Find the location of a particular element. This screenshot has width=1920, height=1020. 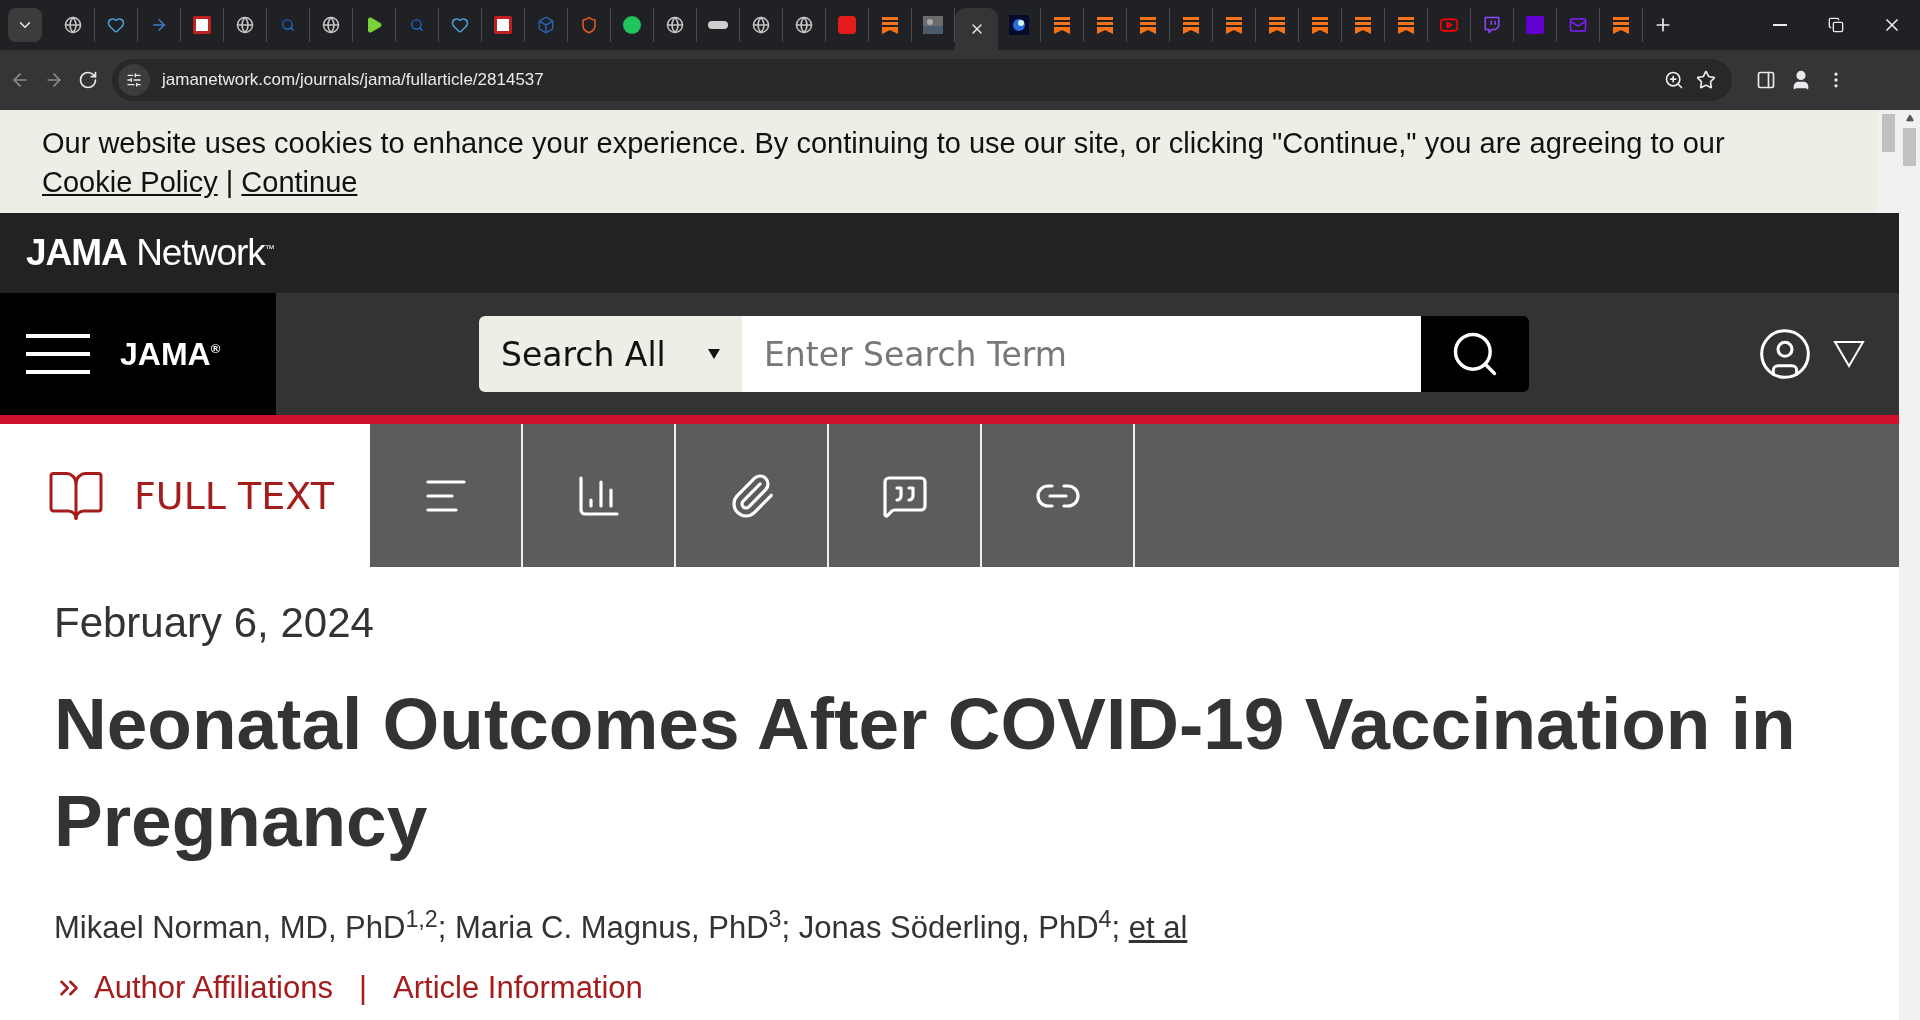

video-icon is located at coordinates (1449, 25).